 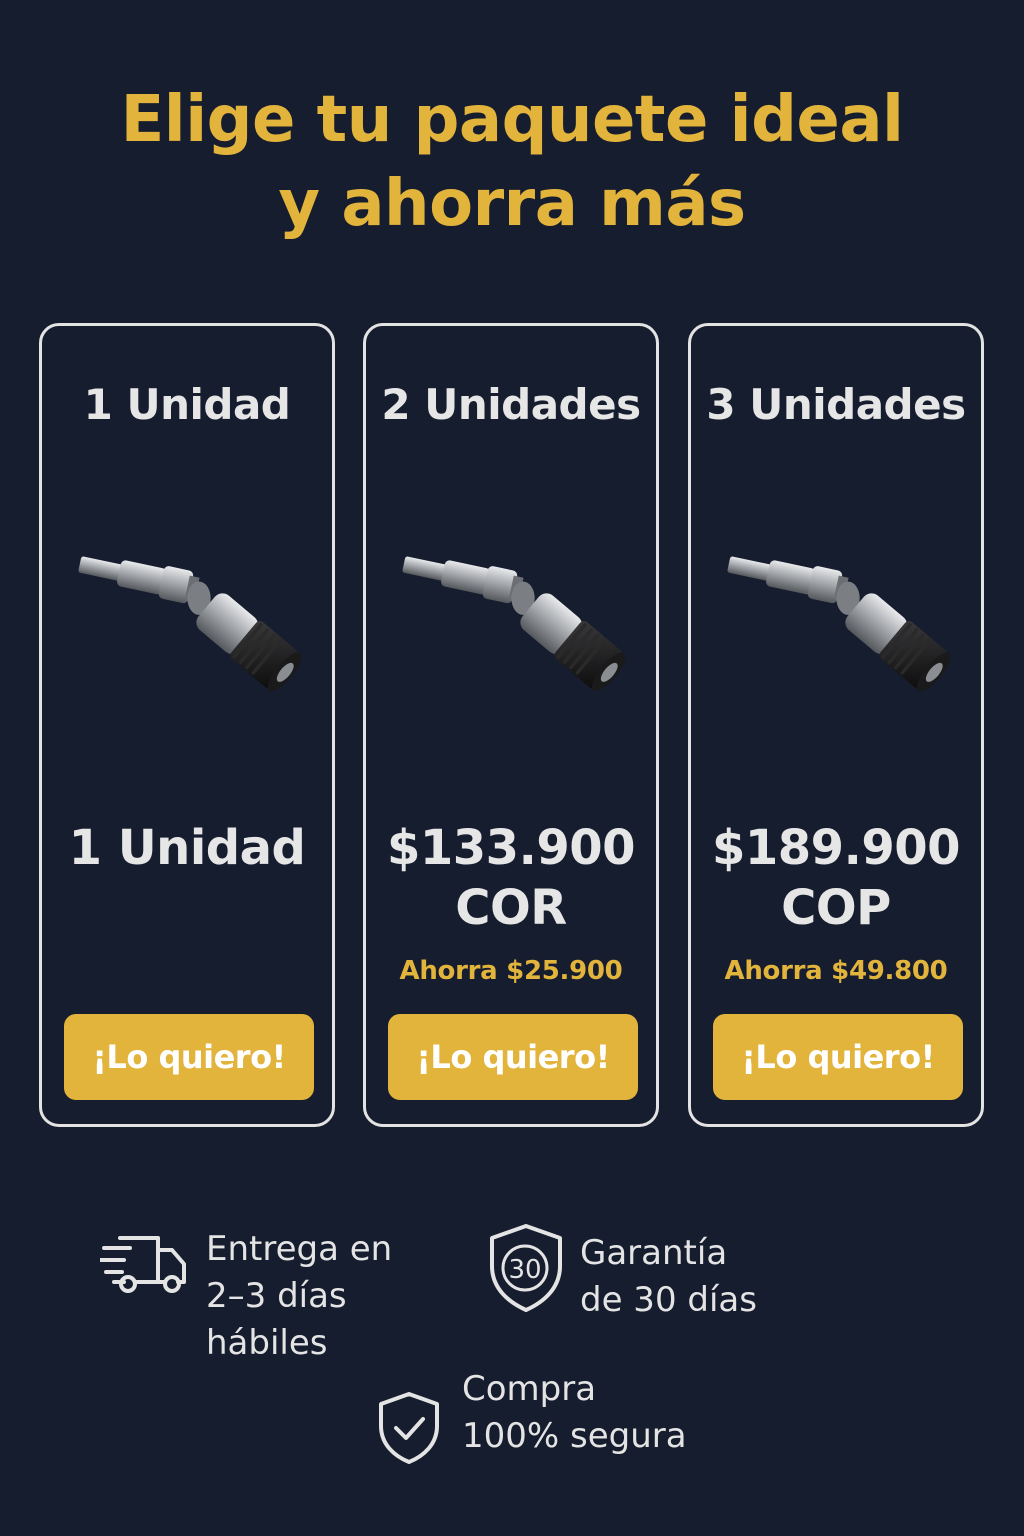 I want to click on shield-30-icon: 30, so click(x=526, y=1268).